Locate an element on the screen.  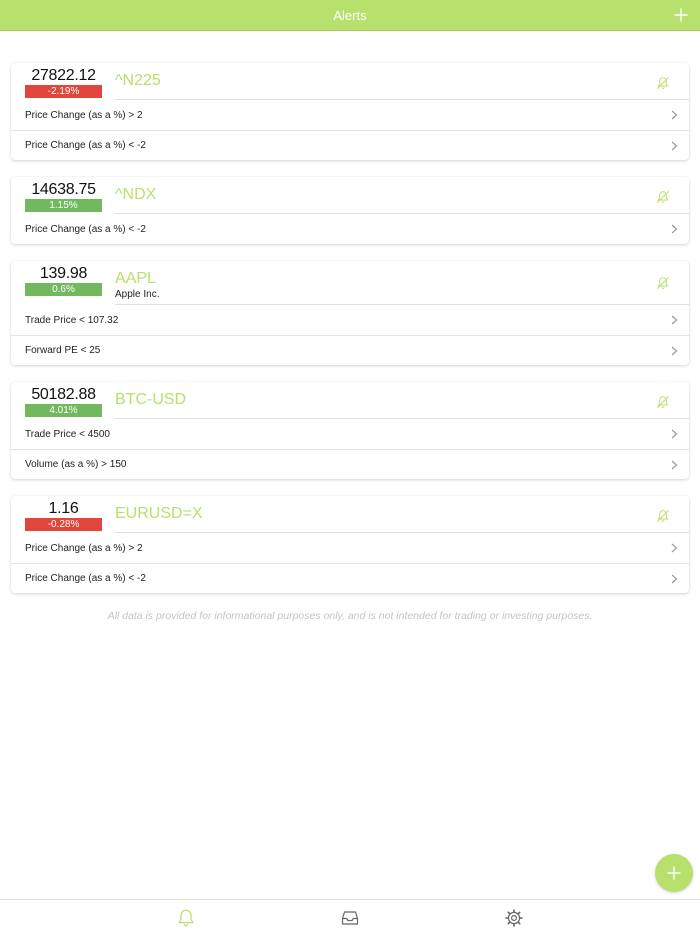
tab-alerts is located at coordinates (186, 918).